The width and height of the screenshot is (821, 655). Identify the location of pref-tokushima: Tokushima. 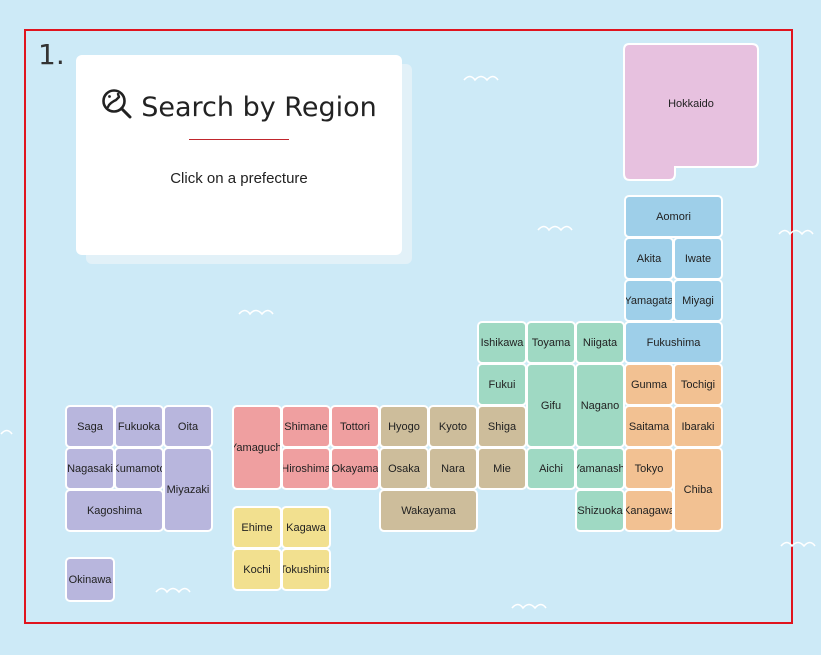
(306, 569).